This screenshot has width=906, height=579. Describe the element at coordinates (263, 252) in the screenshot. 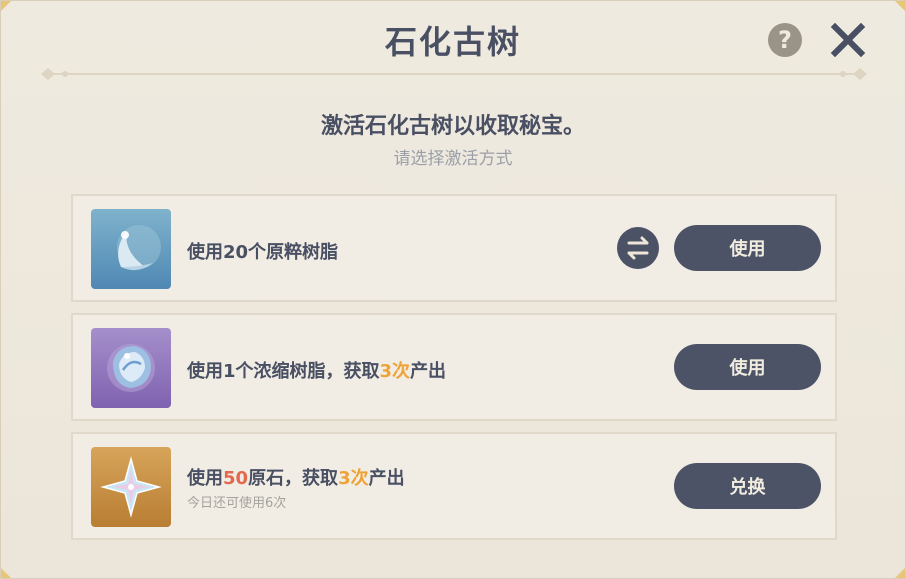

I see `option-text: 使用20个原粹树脂` at that location.